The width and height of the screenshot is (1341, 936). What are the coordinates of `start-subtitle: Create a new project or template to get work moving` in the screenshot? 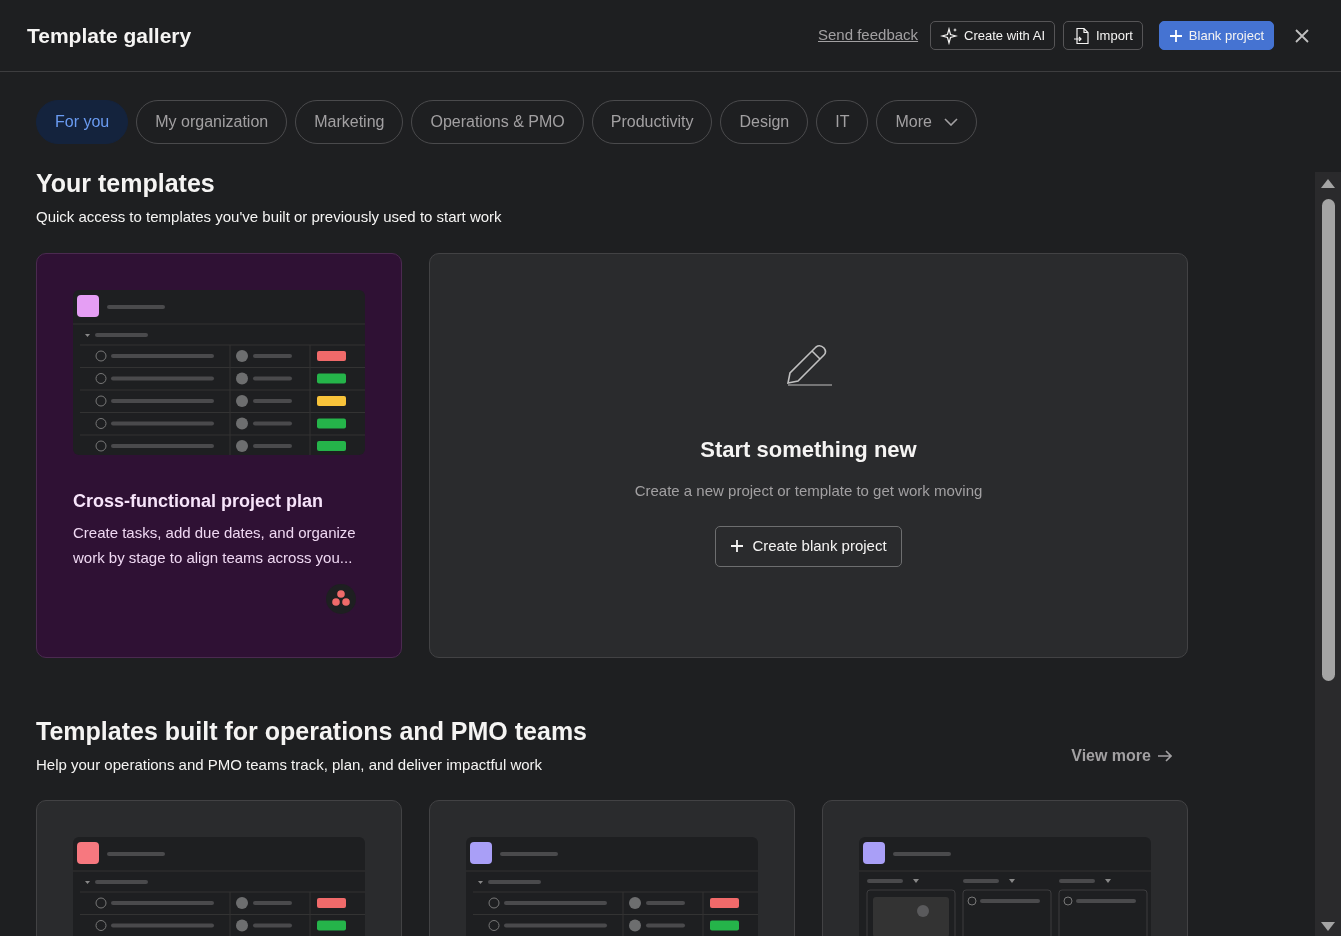 It's located at (808, 490).